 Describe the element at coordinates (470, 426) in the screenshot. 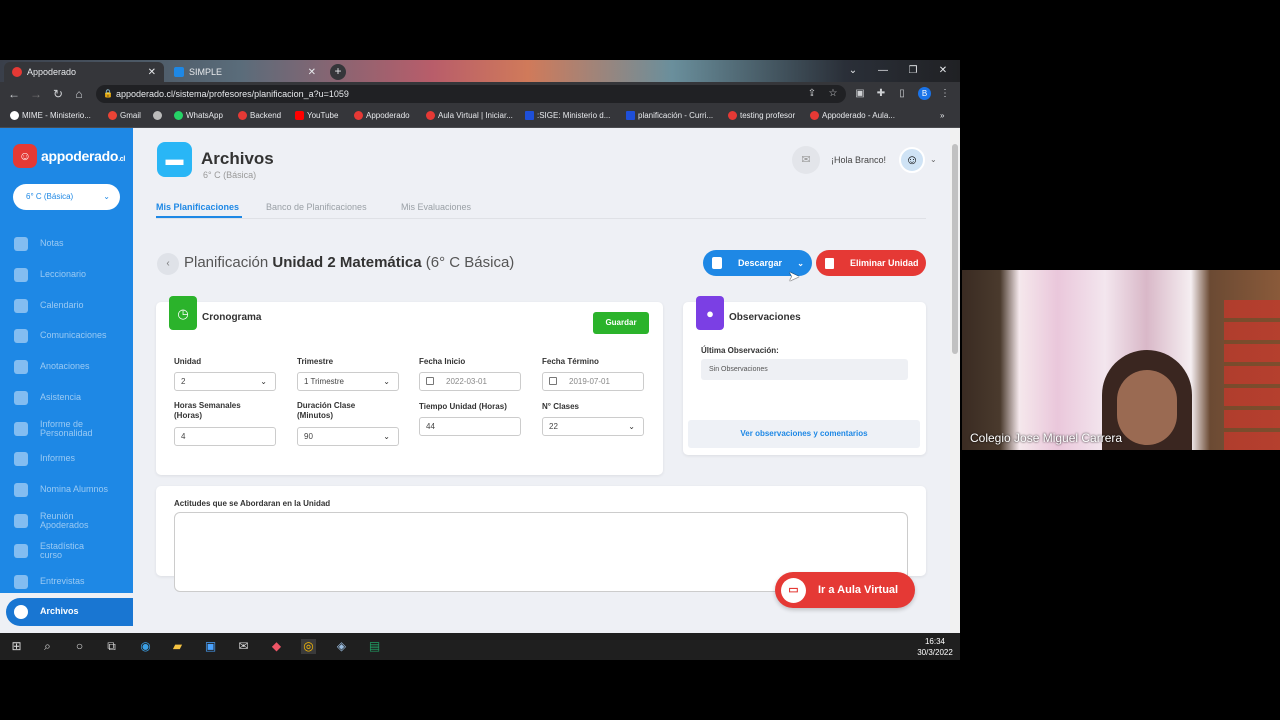

I see `tiempo-unidad-input: 44` at that location.